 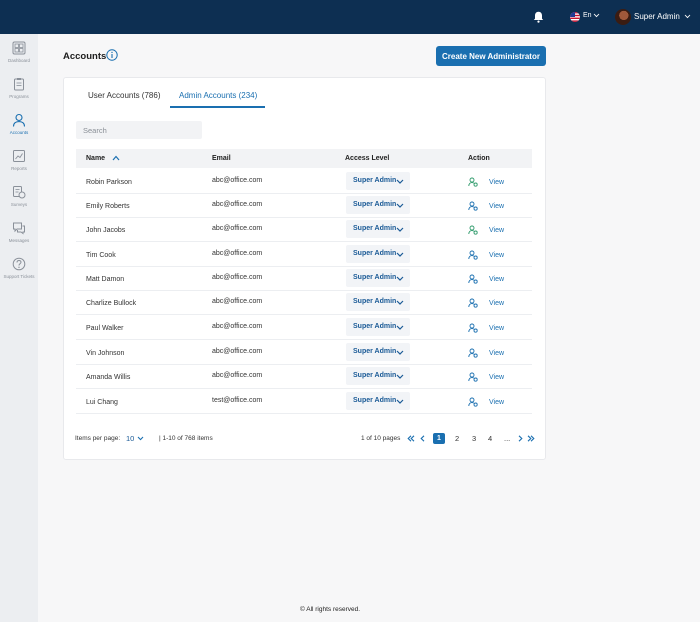 I want to click on search-input, so click(x=139, y=130).